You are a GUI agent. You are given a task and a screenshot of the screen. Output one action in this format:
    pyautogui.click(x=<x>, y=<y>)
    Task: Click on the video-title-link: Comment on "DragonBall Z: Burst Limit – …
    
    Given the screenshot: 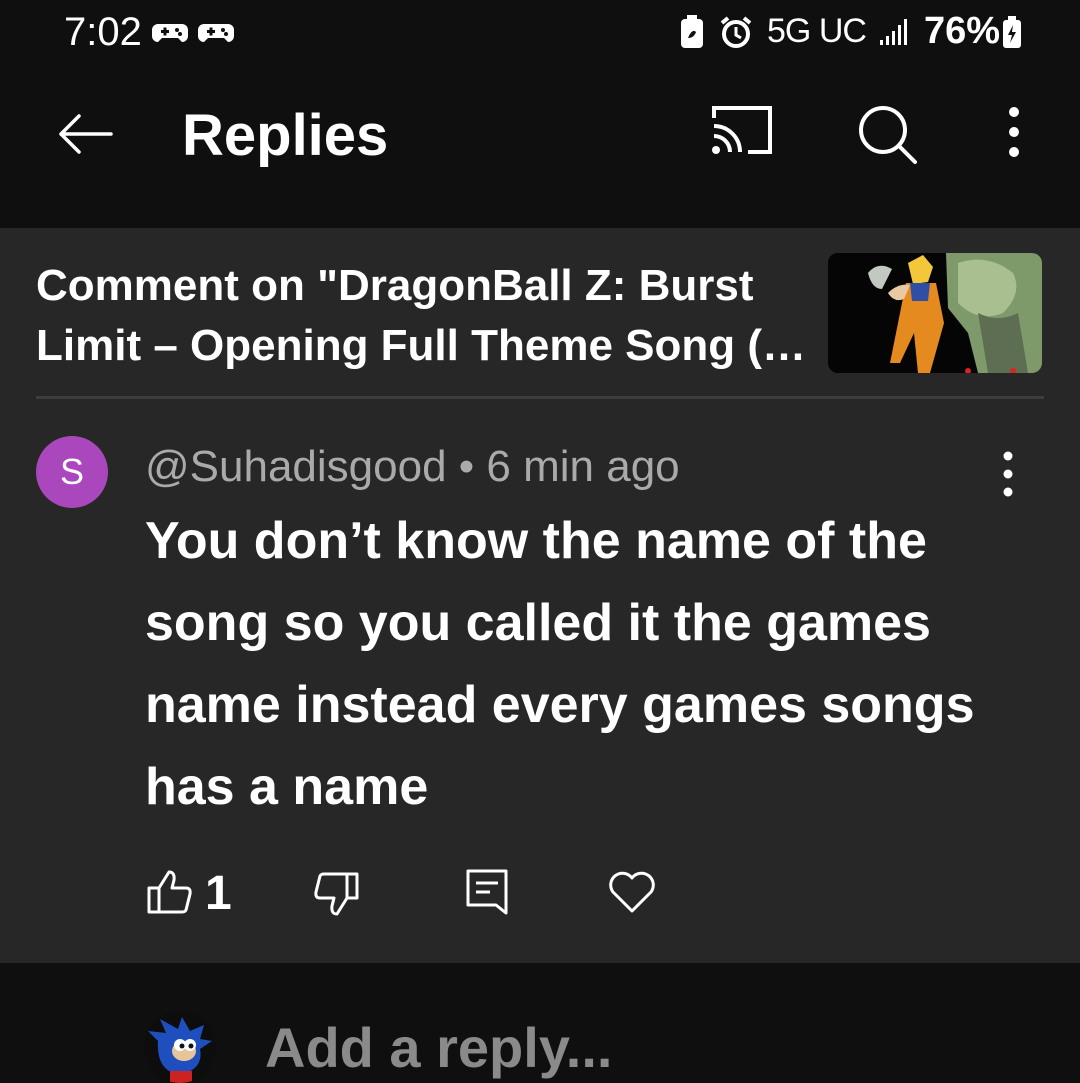 What is the action you would take?
    pyautogui.click(x=426, y=316)
    